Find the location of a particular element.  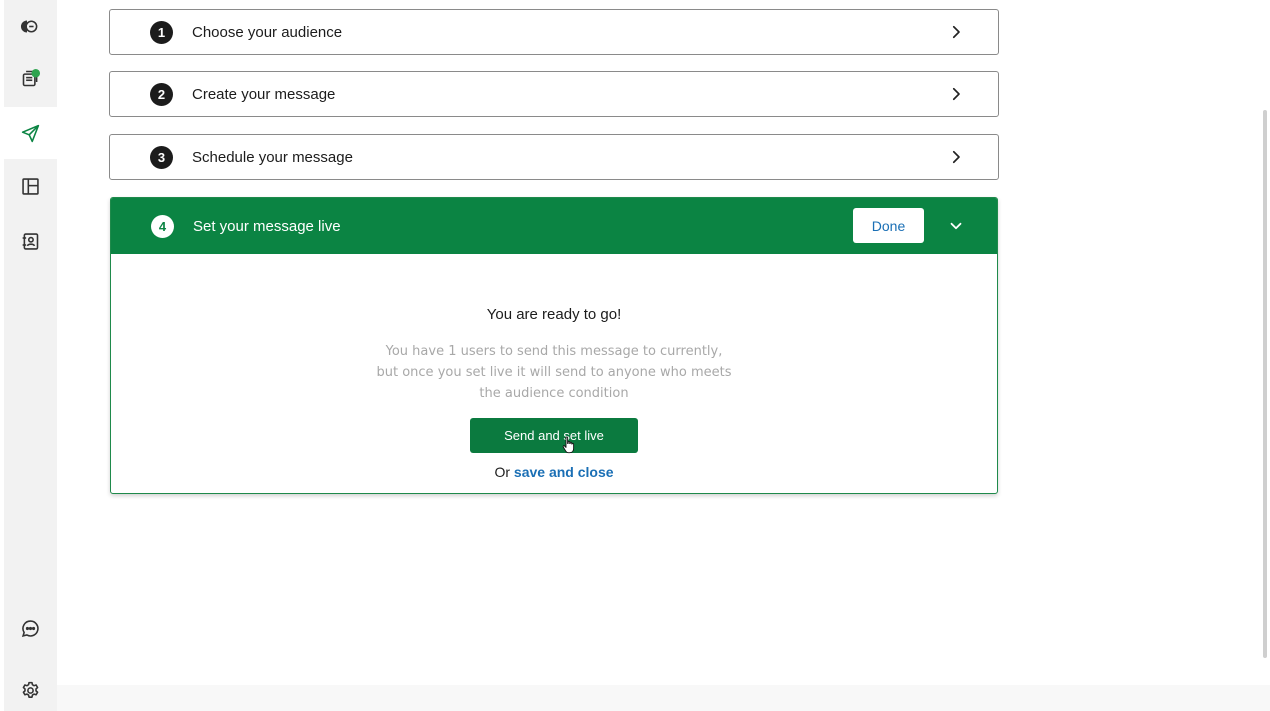

layout-icon is located at coordinates (30, 186).